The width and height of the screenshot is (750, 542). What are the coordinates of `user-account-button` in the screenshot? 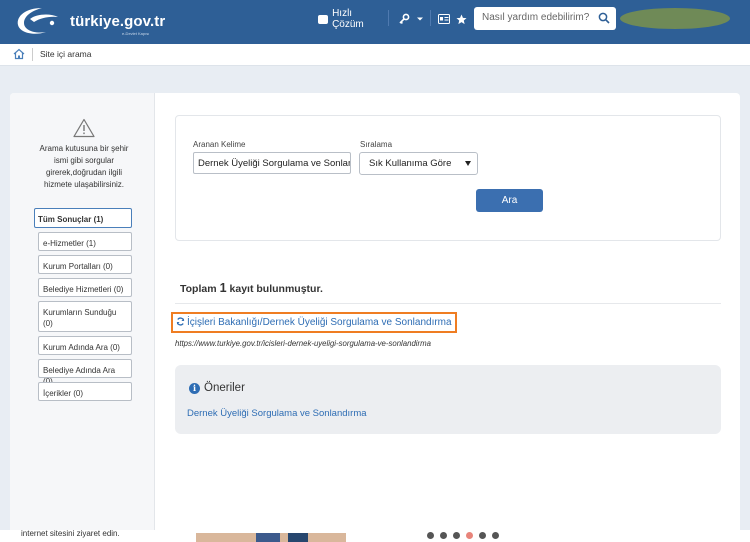 It's located at (675, 18).